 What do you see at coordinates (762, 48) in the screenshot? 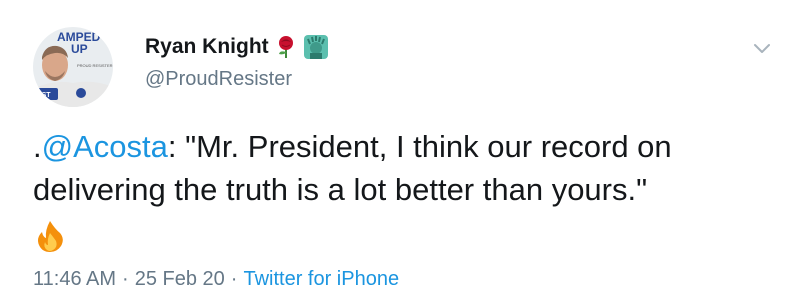
I see `chevron-down-icon` at bounding box center [762, 48].